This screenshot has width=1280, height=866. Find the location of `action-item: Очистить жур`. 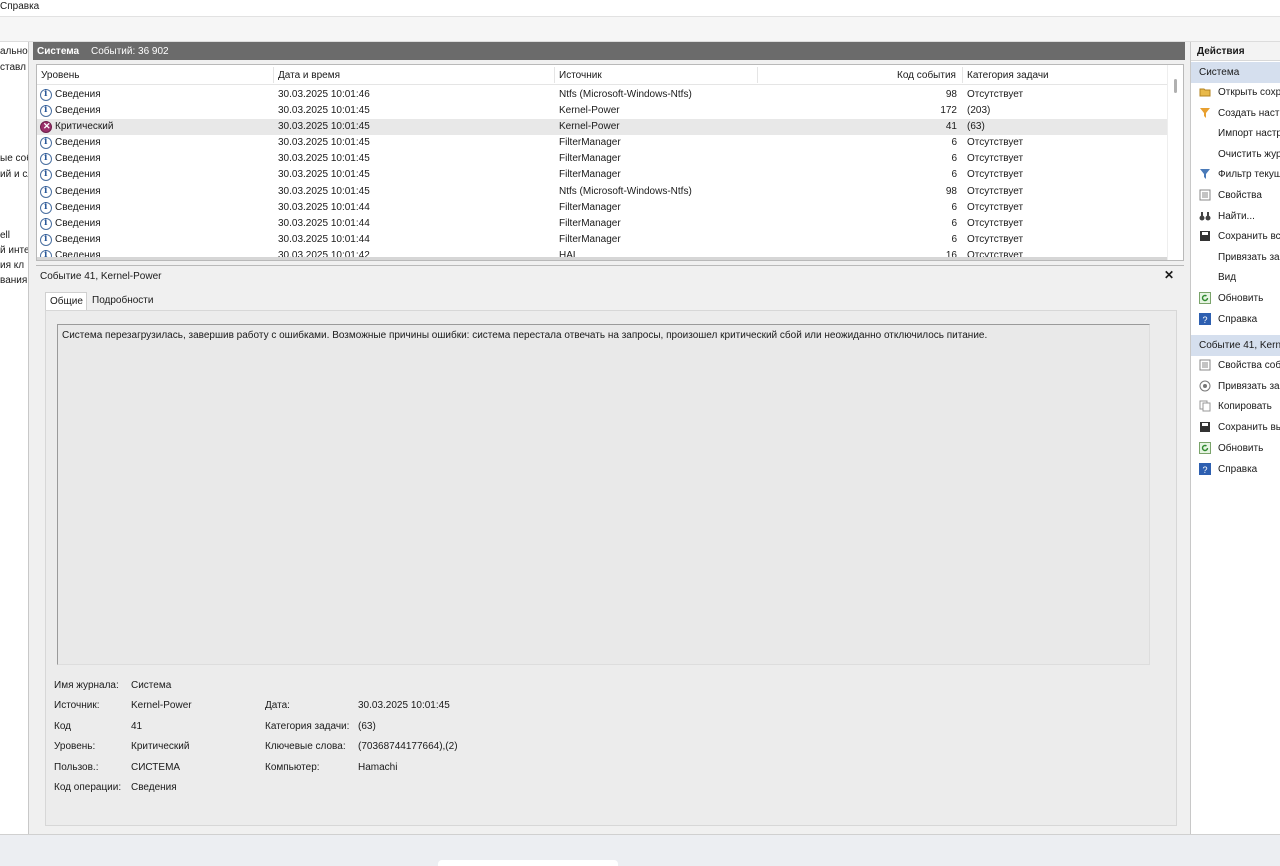

action-item: Очистить жур is located at coordinates (1235, 155).